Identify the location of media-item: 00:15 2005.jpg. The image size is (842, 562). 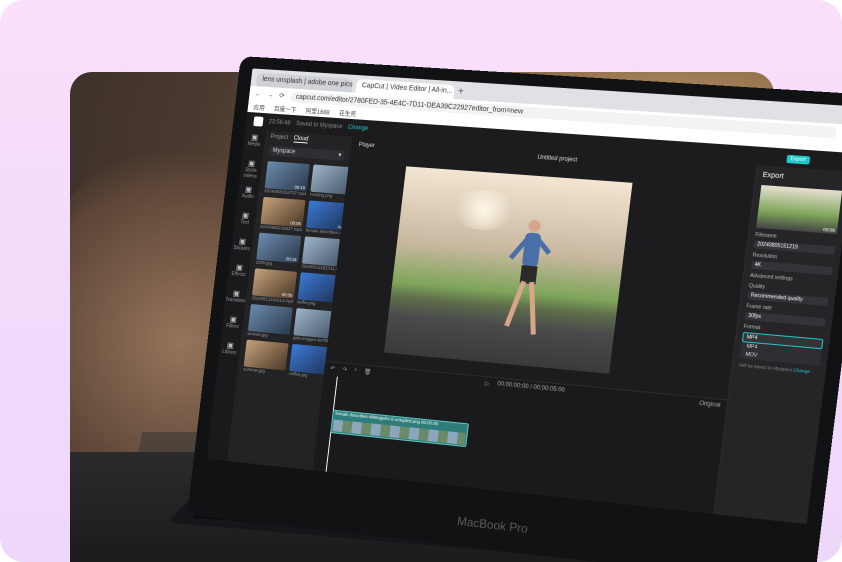
(279, 250).